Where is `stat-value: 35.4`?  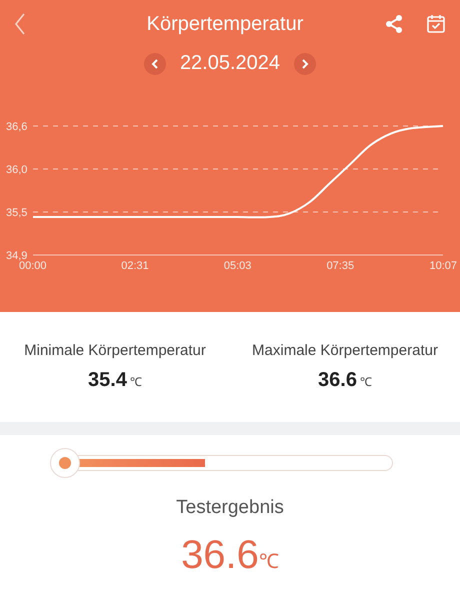
stat-value: 35.4 is located at coordinates (107, 380).